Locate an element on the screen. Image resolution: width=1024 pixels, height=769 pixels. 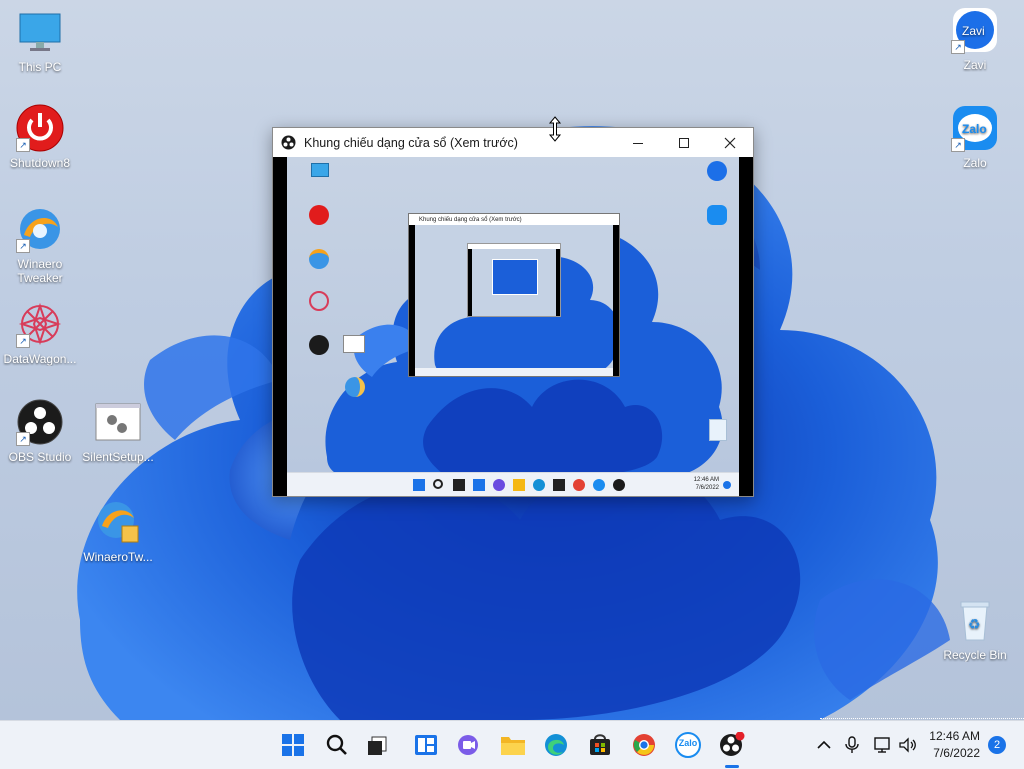
desktop-icon-this-pc: This PC is located at coordinates (40, 41).